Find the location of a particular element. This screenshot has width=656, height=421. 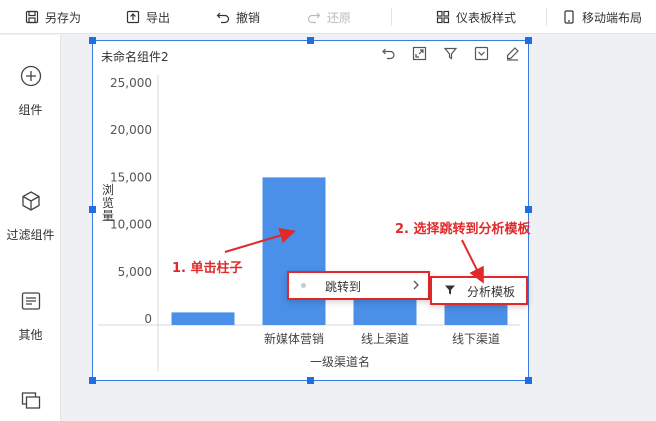

y-tick-label: 20,000 is located at coordinates (131, 130).